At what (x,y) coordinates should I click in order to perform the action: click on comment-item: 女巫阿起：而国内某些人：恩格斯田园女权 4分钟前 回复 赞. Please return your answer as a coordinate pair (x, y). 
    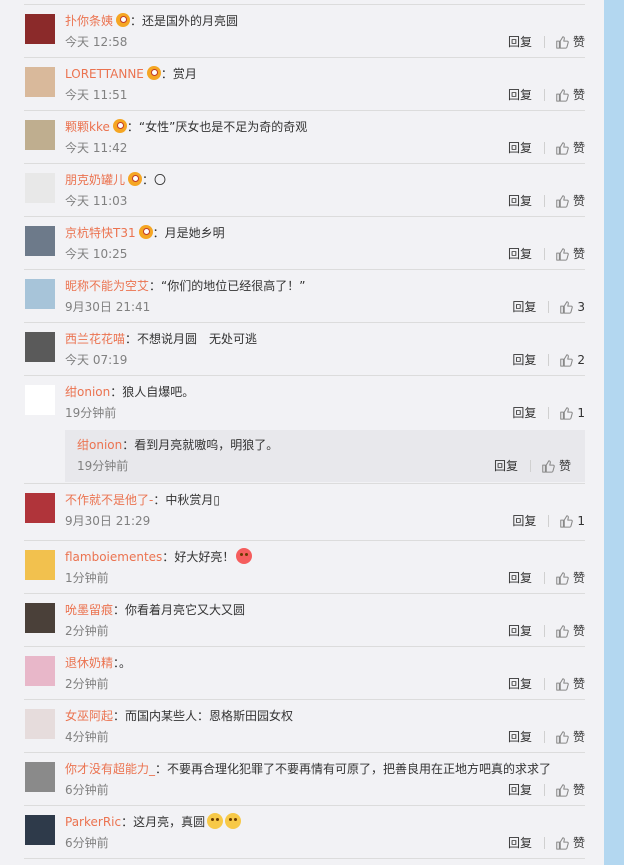
    Looking at the image, I should click on (304, 726).